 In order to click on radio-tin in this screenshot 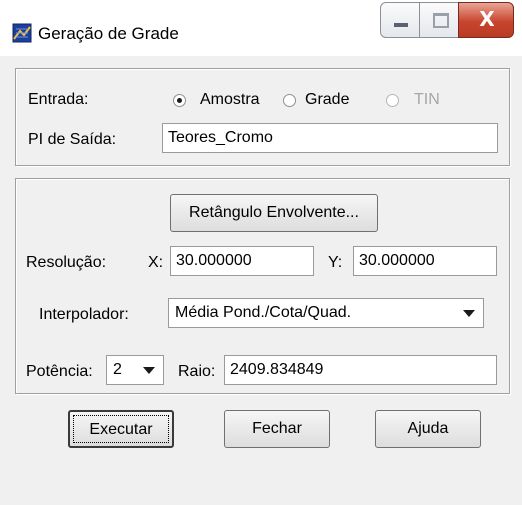, I will do `click(392, 100)`.